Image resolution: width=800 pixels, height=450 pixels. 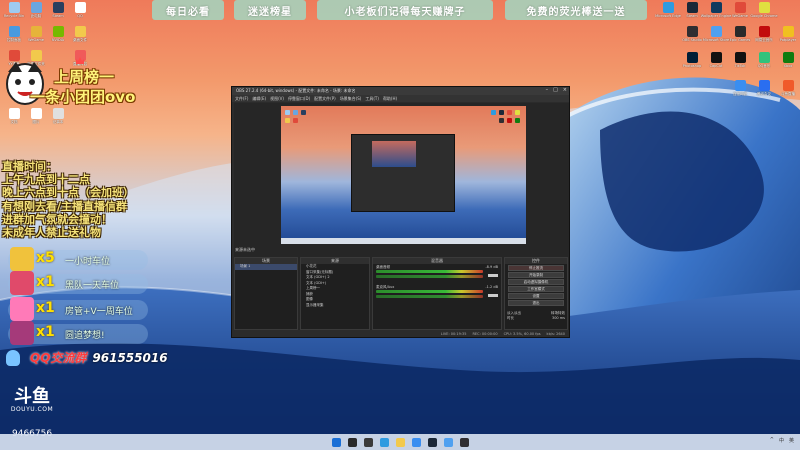 I want to click on desktop-icon: 百度网盘, so click(x=740, y=88).